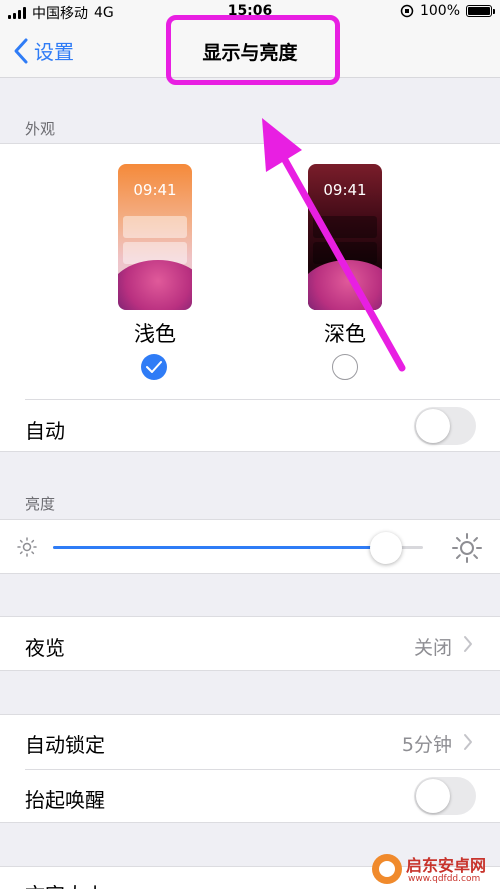  I want to click on checkmark-icon, so click(154, 367).